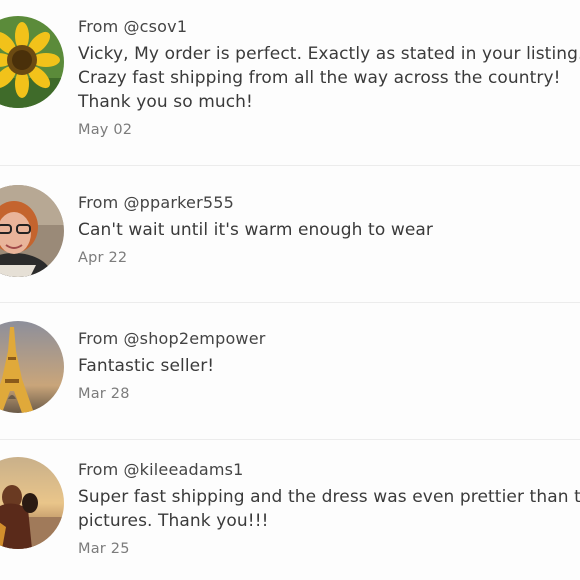 Image resolution: width=580 pixels, height=580 pixels. What do you see at coordinates (329, 203) in the screenshot?
I see `review-author: From @pparker555` at bounding box center [329, 203].